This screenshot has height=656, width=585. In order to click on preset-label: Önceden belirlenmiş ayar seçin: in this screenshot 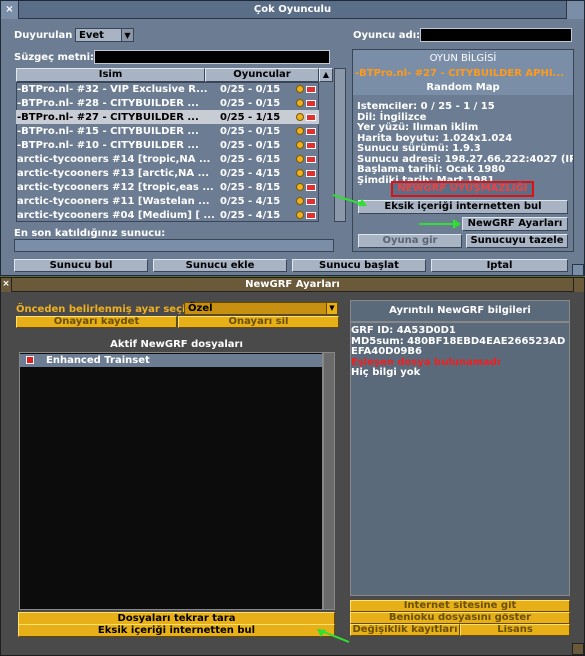, I will do `click(106, 309)`.